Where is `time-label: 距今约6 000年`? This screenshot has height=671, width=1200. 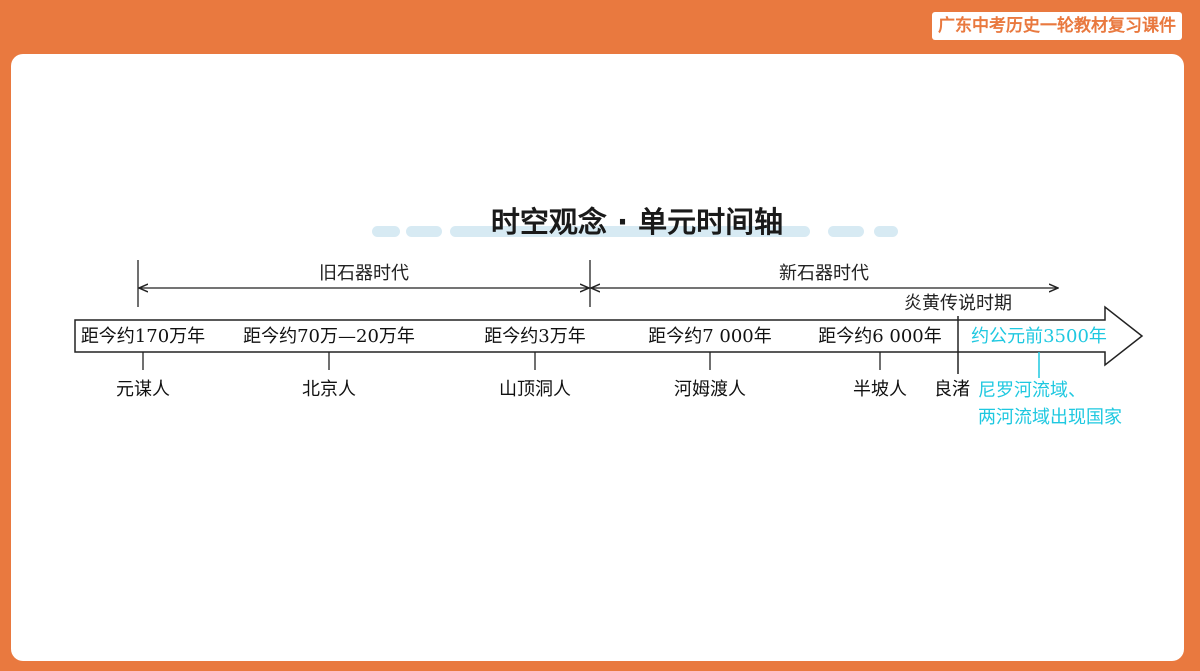
time-label: 距今约6 000年 is located at coordinates (880, 336).